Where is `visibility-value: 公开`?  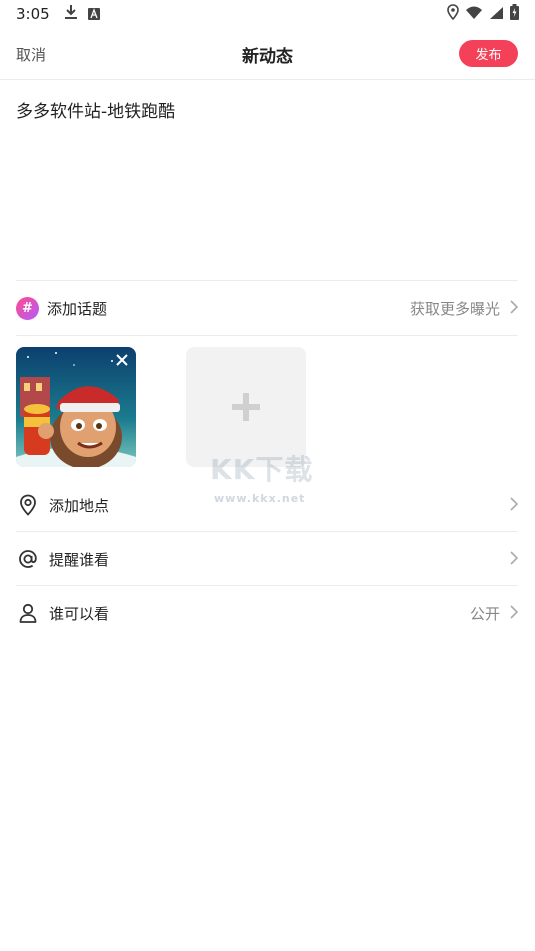 visibility-value: 公开 is located at coordinates (484, 613).